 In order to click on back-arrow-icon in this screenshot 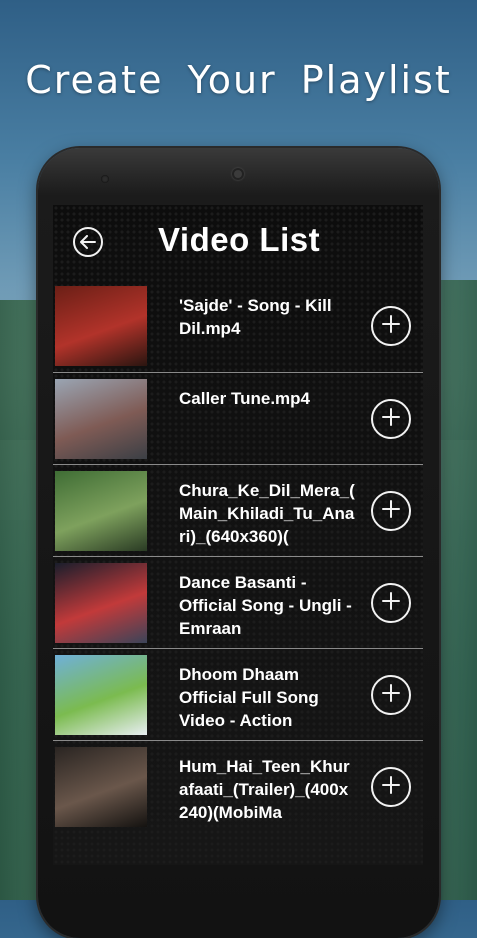, I will do `click(88, 242)`.